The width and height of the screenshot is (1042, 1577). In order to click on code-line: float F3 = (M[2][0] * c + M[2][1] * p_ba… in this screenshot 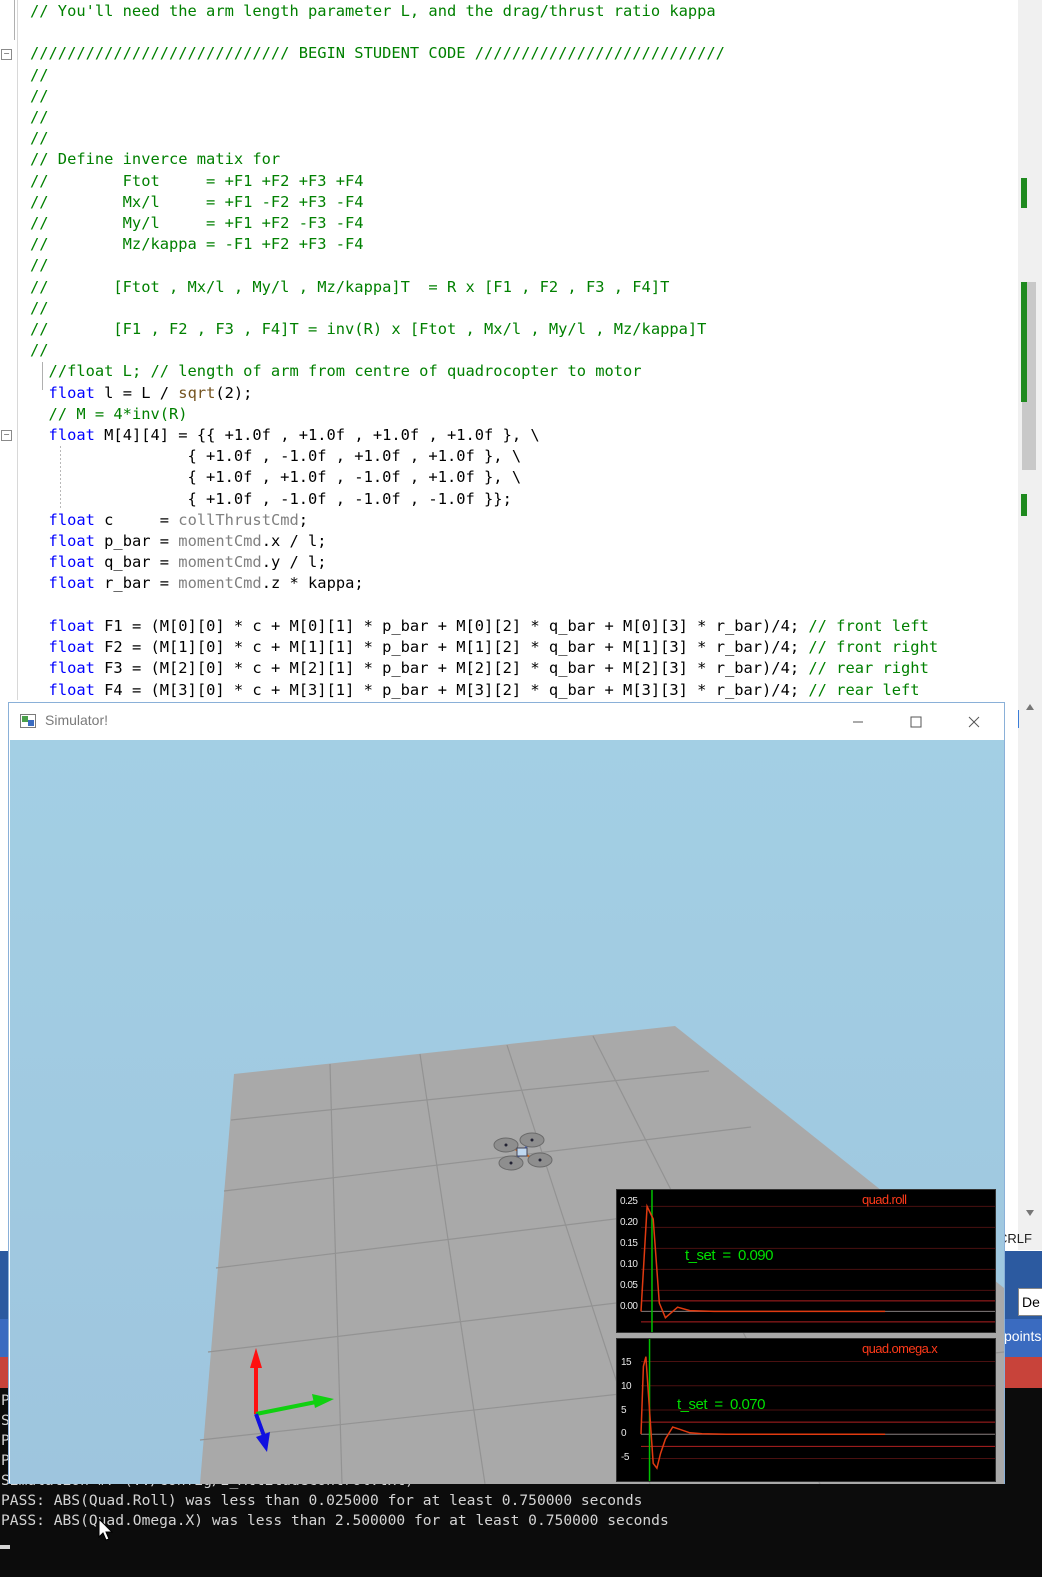, I will do `click(479, 668)`.